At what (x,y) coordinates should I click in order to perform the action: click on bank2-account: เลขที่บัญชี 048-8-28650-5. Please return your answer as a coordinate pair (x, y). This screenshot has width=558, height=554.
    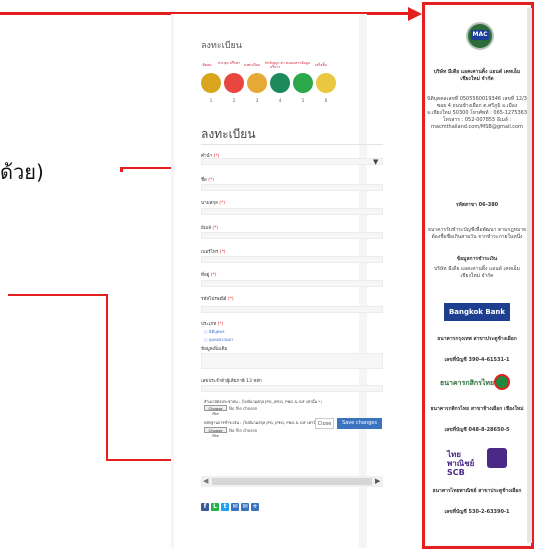
    Looking at the image, I should click on (477, 430).